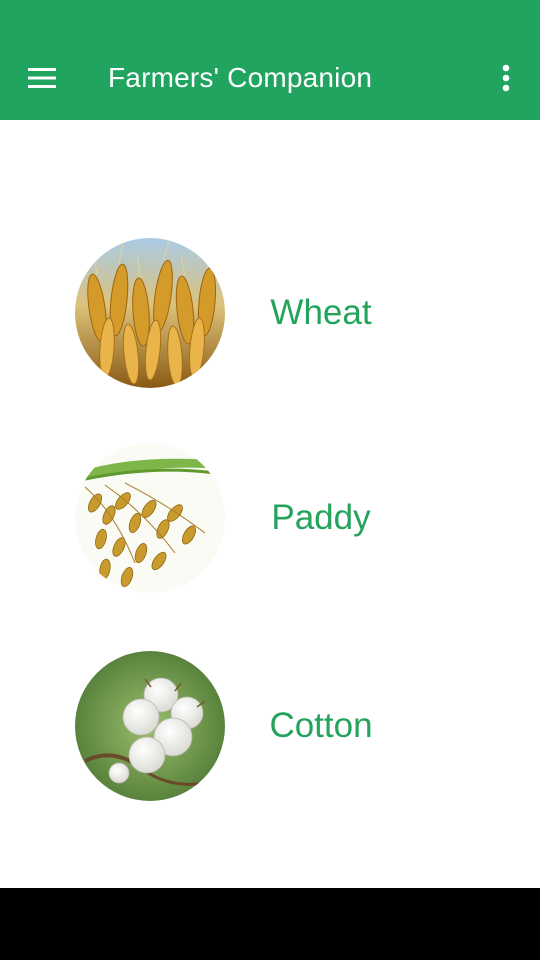  I want to click on system-navigation-bar, so click(270, 924).